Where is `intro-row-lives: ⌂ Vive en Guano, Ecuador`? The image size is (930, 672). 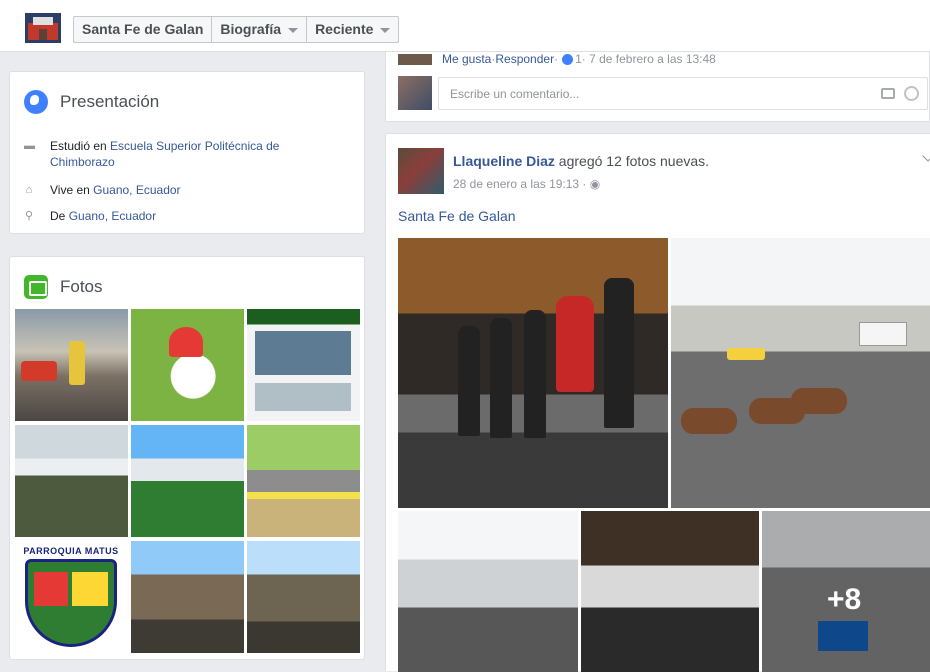
intro-row-lives: ⌂ Vive en Guano, Ecuador is located at coordinates (102, 190).